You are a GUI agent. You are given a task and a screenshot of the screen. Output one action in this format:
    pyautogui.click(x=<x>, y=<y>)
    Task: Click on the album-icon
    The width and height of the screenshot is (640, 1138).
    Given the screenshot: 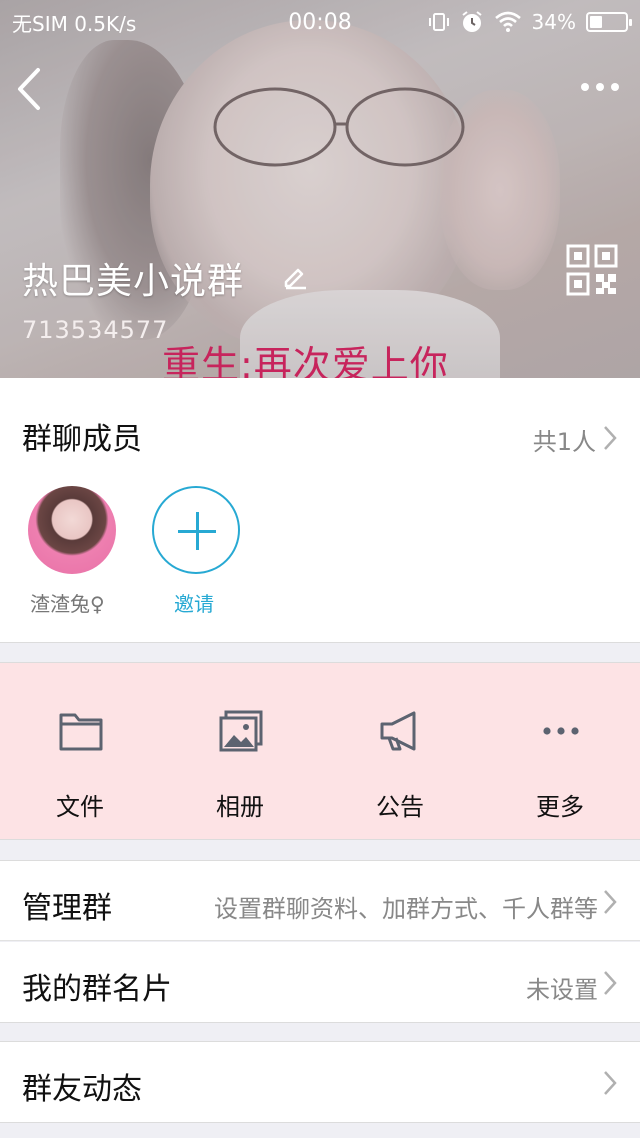 What is the action you would take?
    pyautogui.click(x=241, y=731)
    